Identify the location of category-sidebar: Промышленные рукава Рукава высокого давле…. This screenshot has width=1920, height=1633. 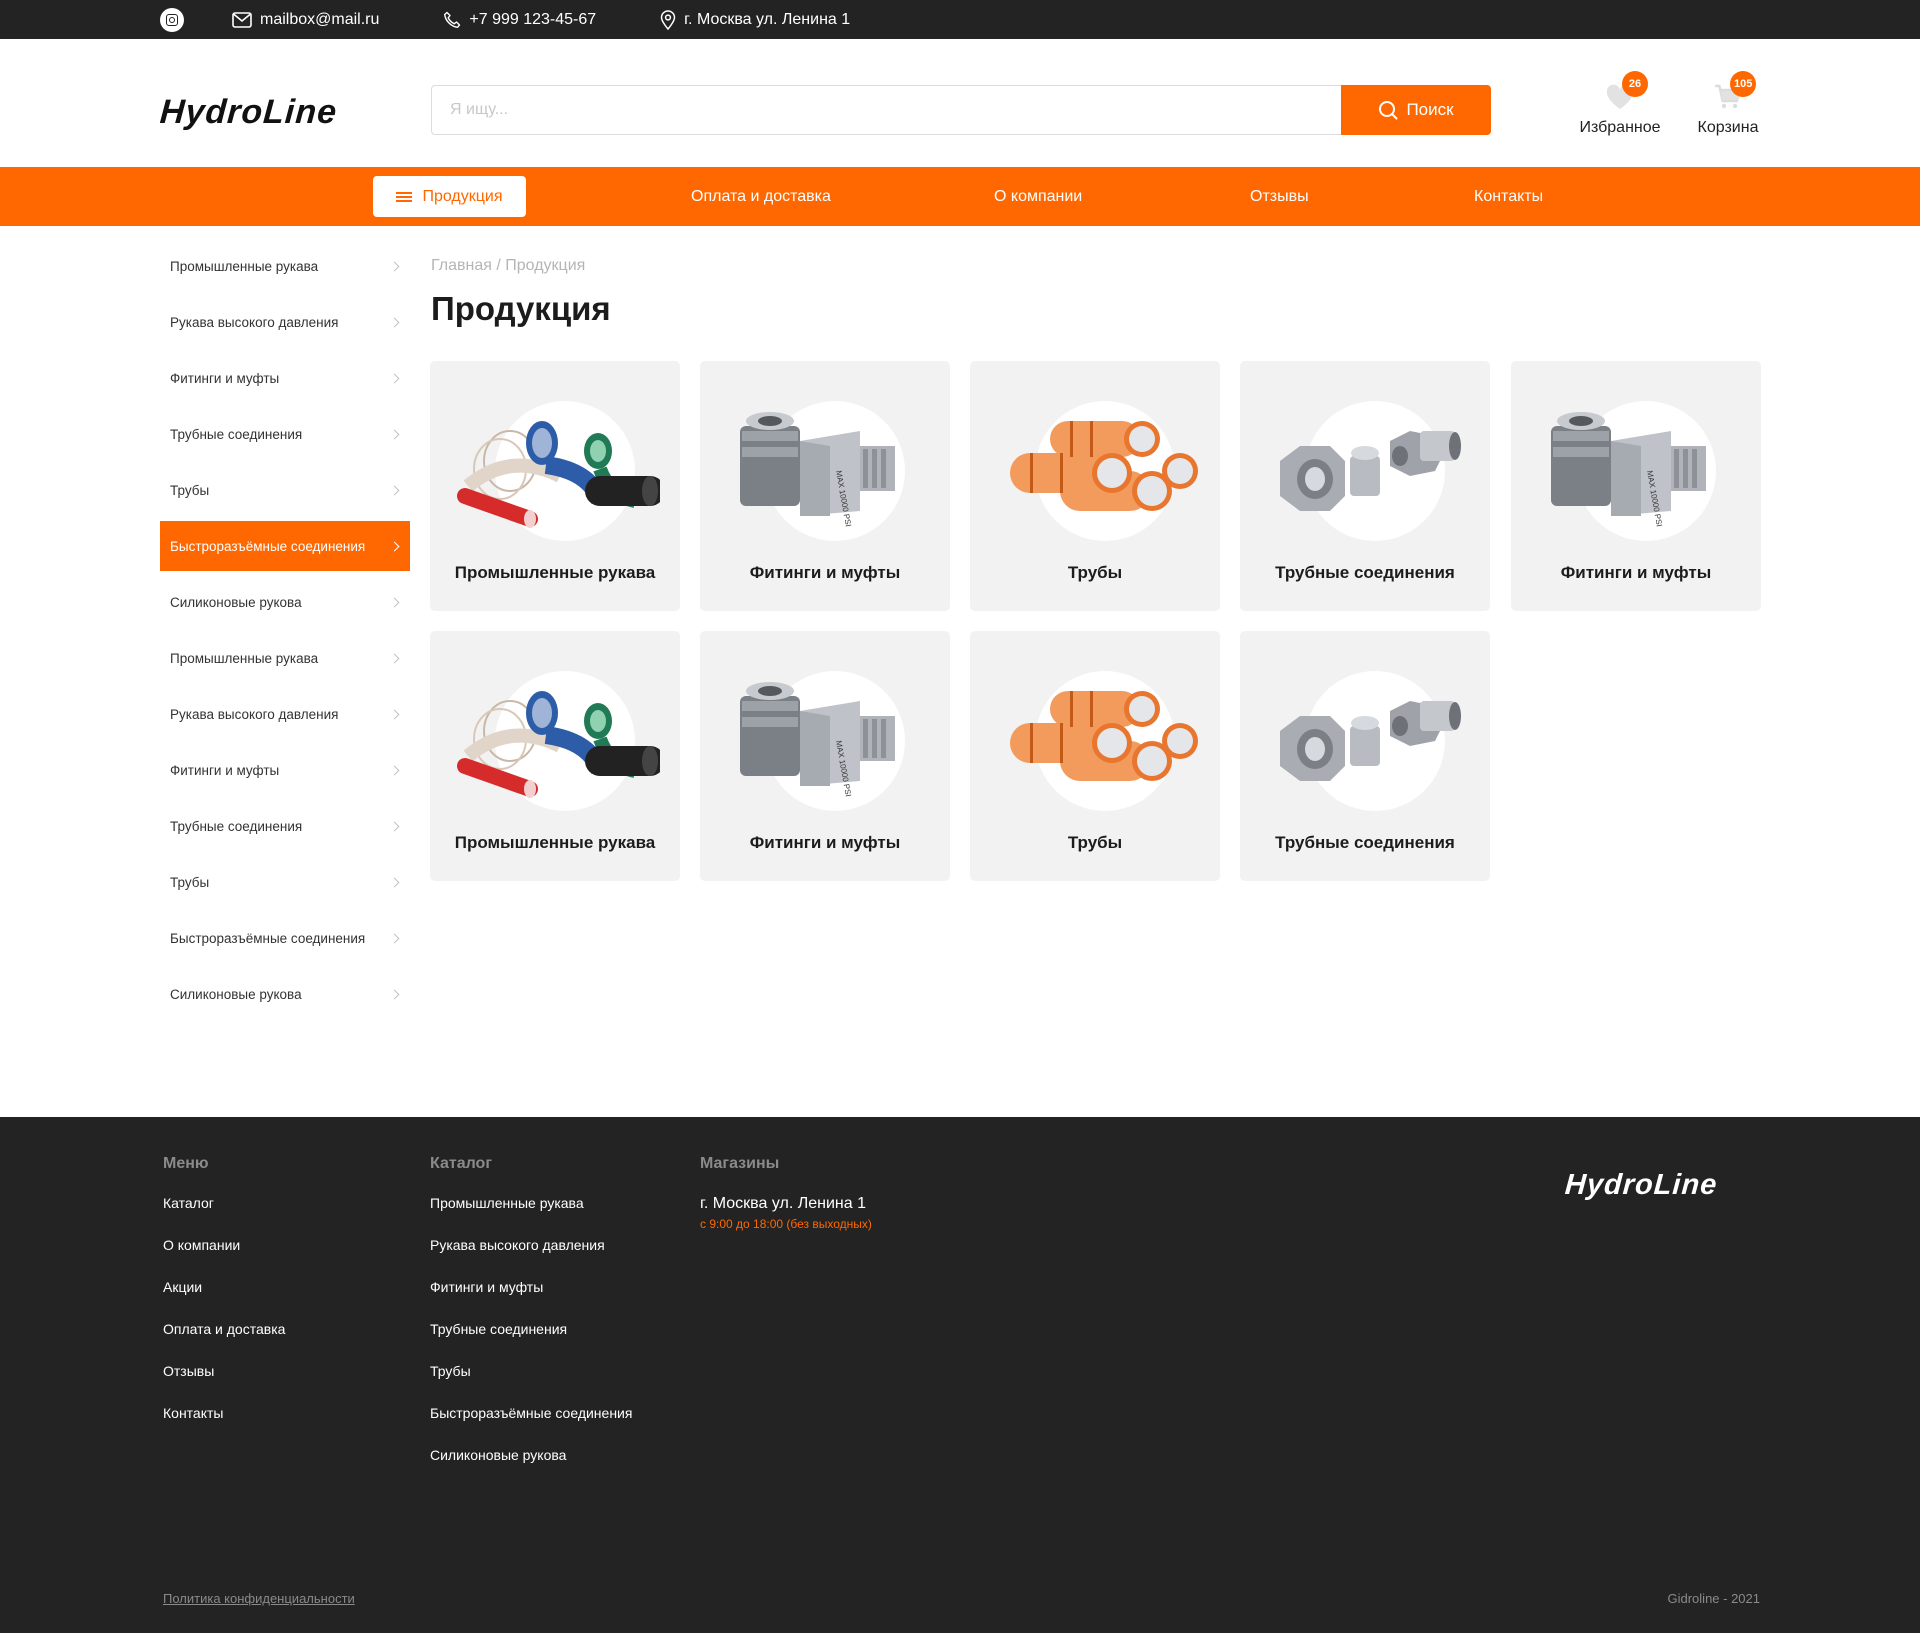
(285, 630).